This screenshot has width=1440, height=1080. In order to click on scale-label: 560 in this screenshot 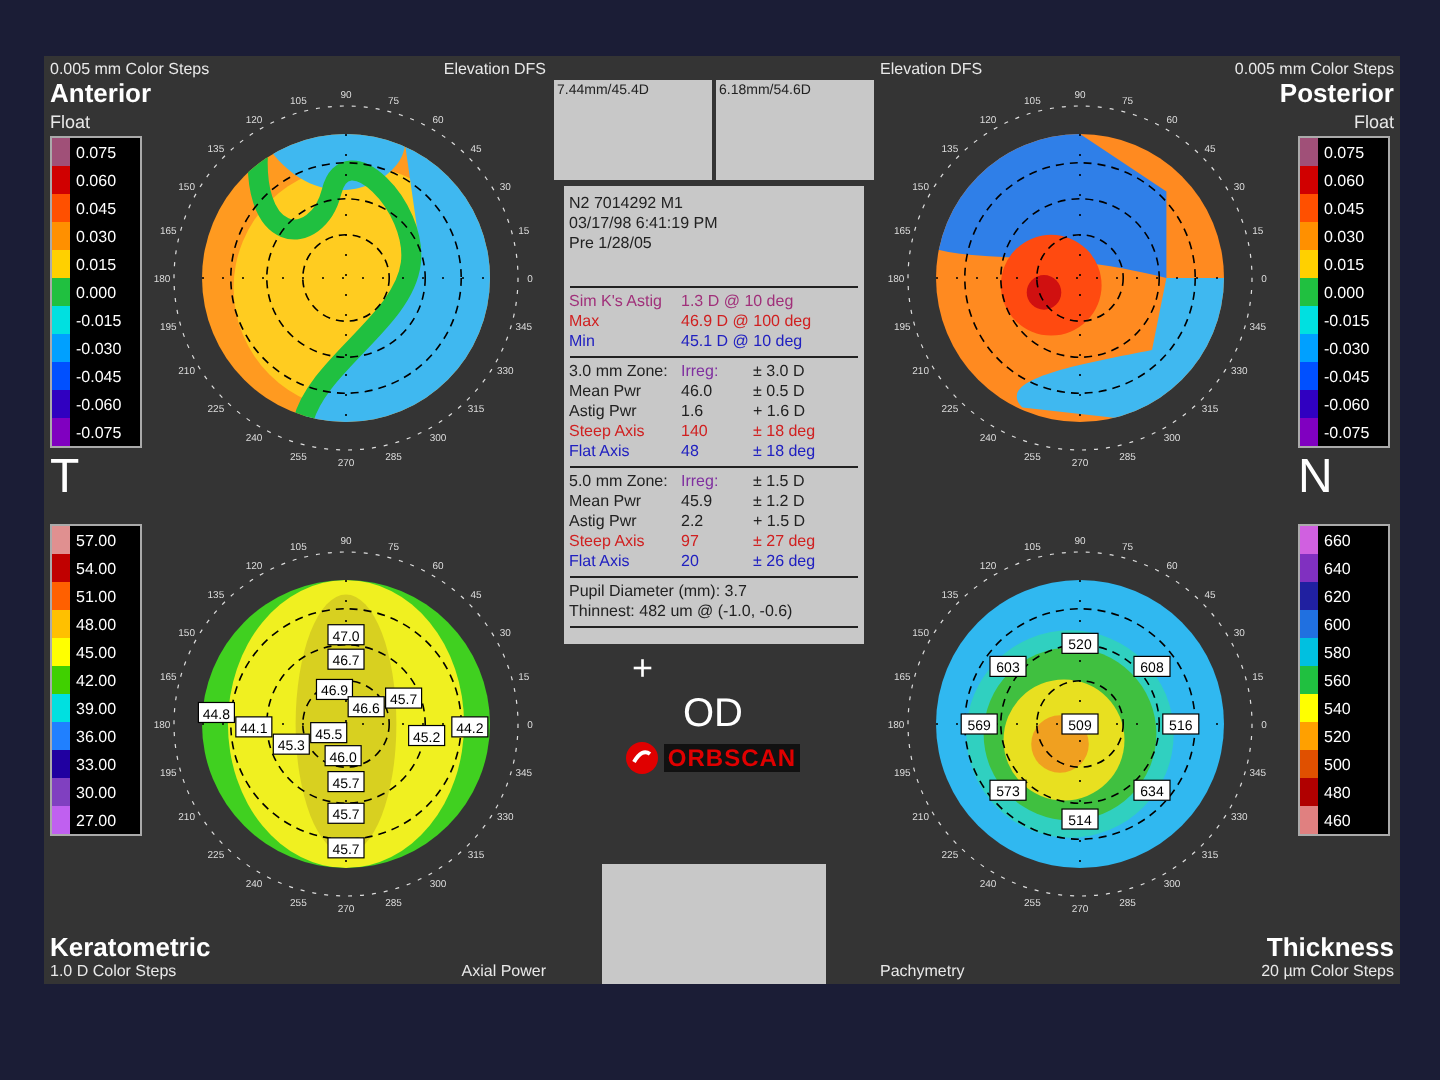, I will do `click(1337, 680)`.